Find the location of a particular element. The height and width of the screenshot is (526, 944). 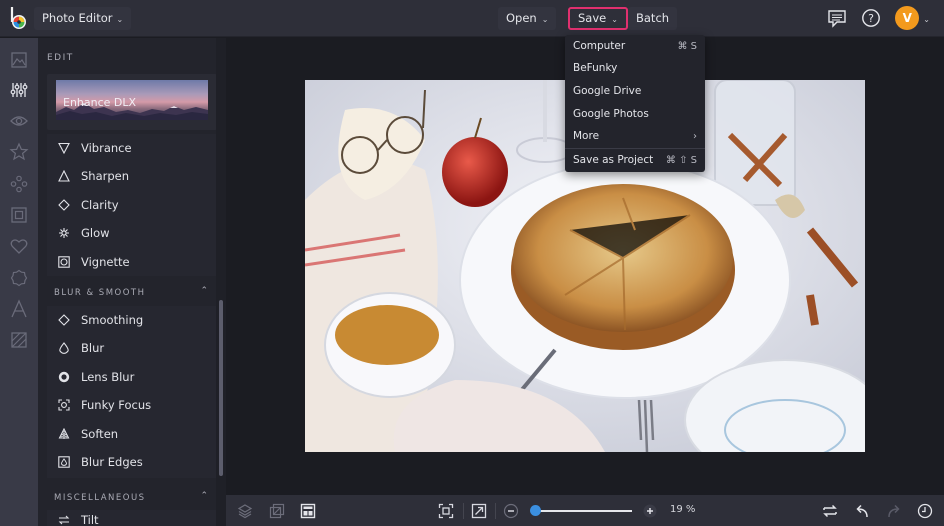

tool-label: Blur is located at coordinates (93, 348).